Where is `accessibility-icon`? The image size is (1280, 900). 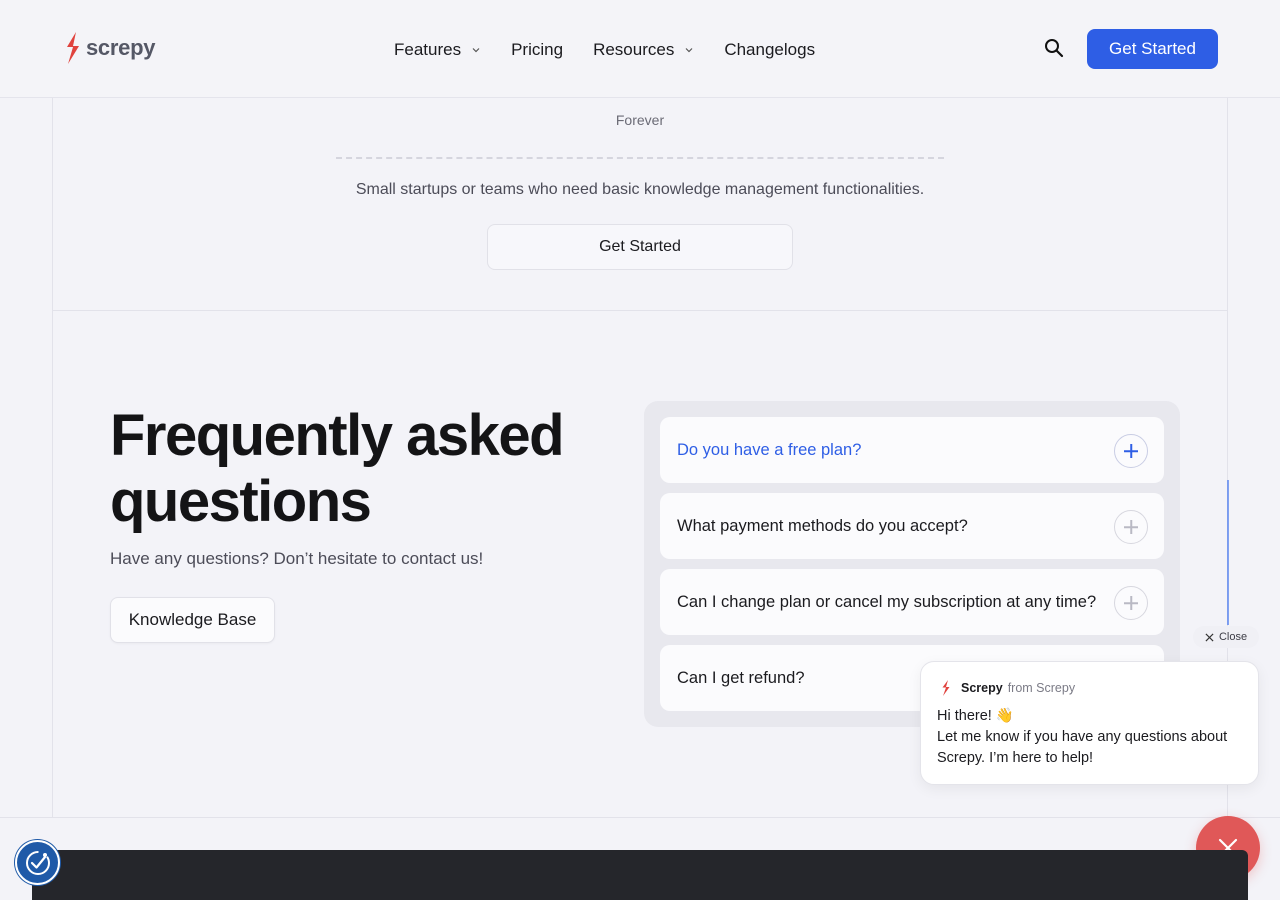
accessibility-icon is located at coordinates (38, 863).